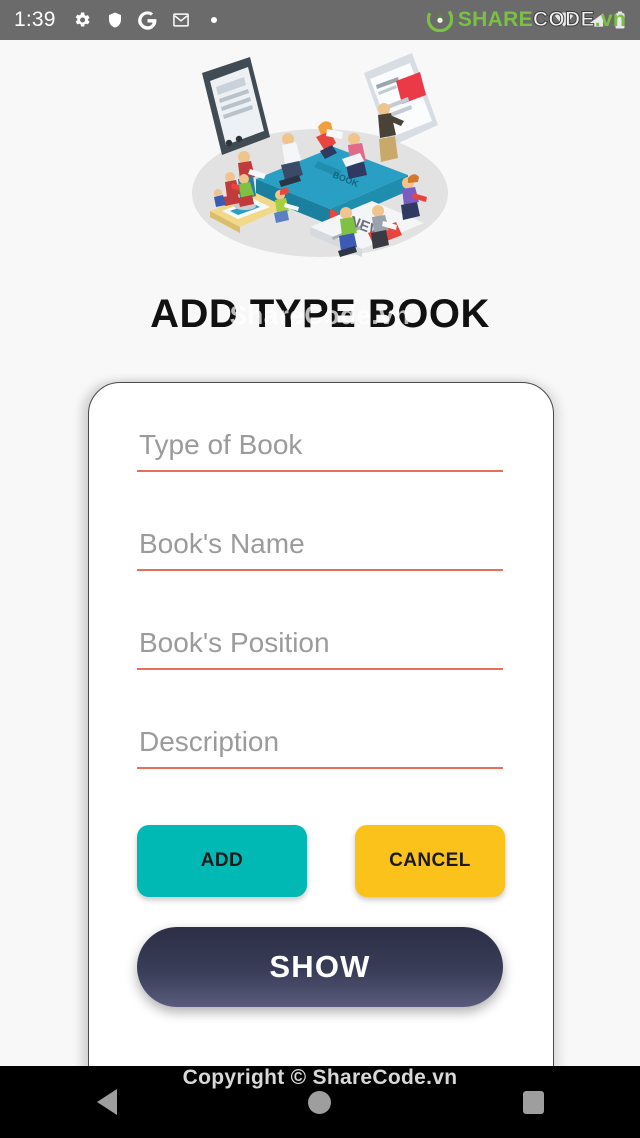 The width and height of the screenshot is (640, 1138). I want to click on field-type-of-book, so click(320, 450).